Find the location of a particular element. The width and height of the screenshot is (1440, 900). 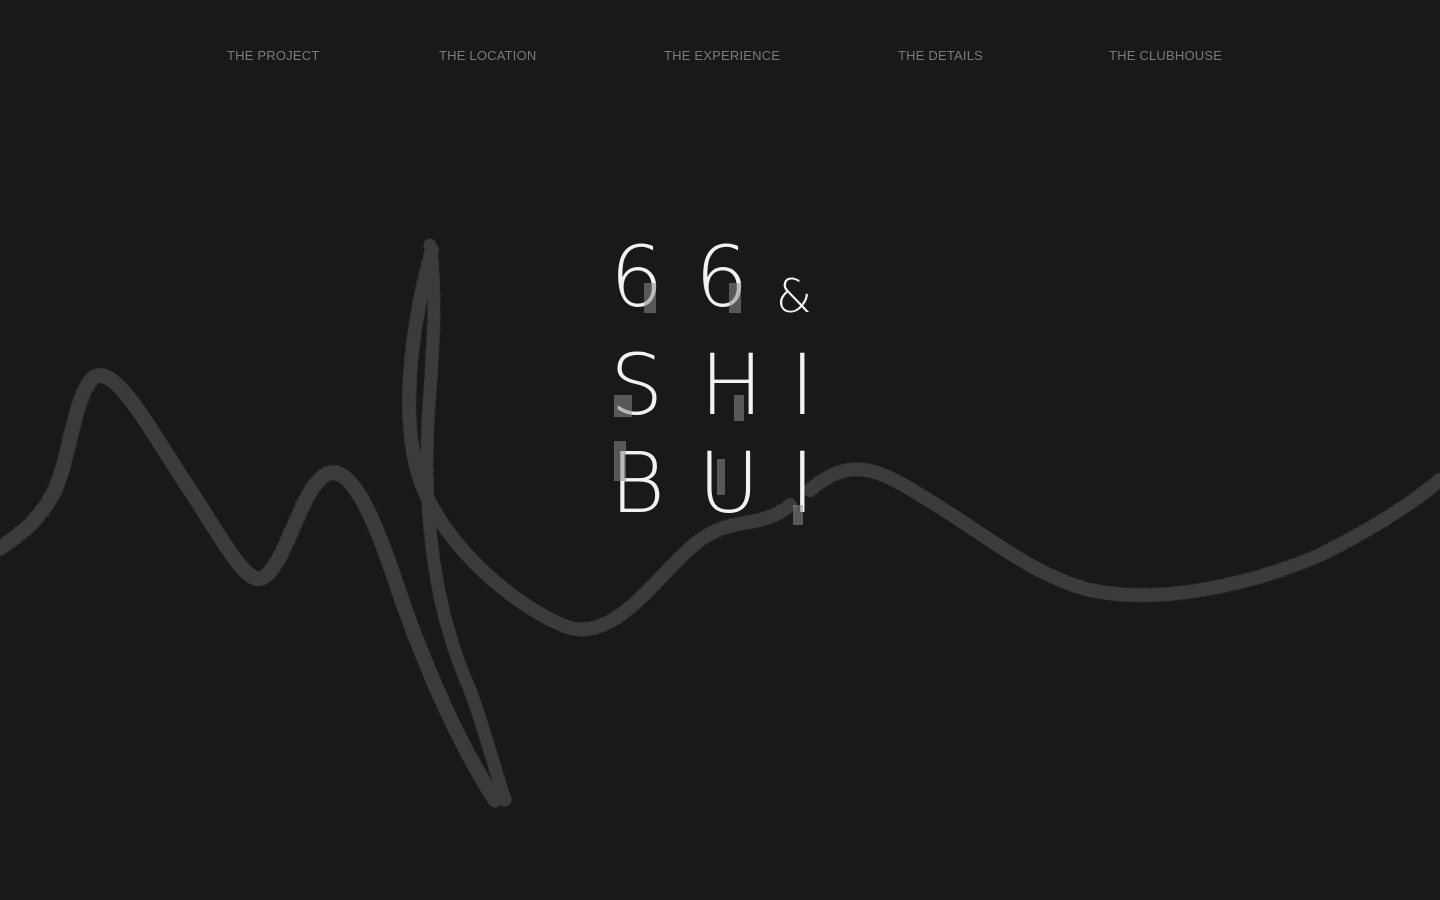

logo-glyph: U is located at coordinates (729, 483).